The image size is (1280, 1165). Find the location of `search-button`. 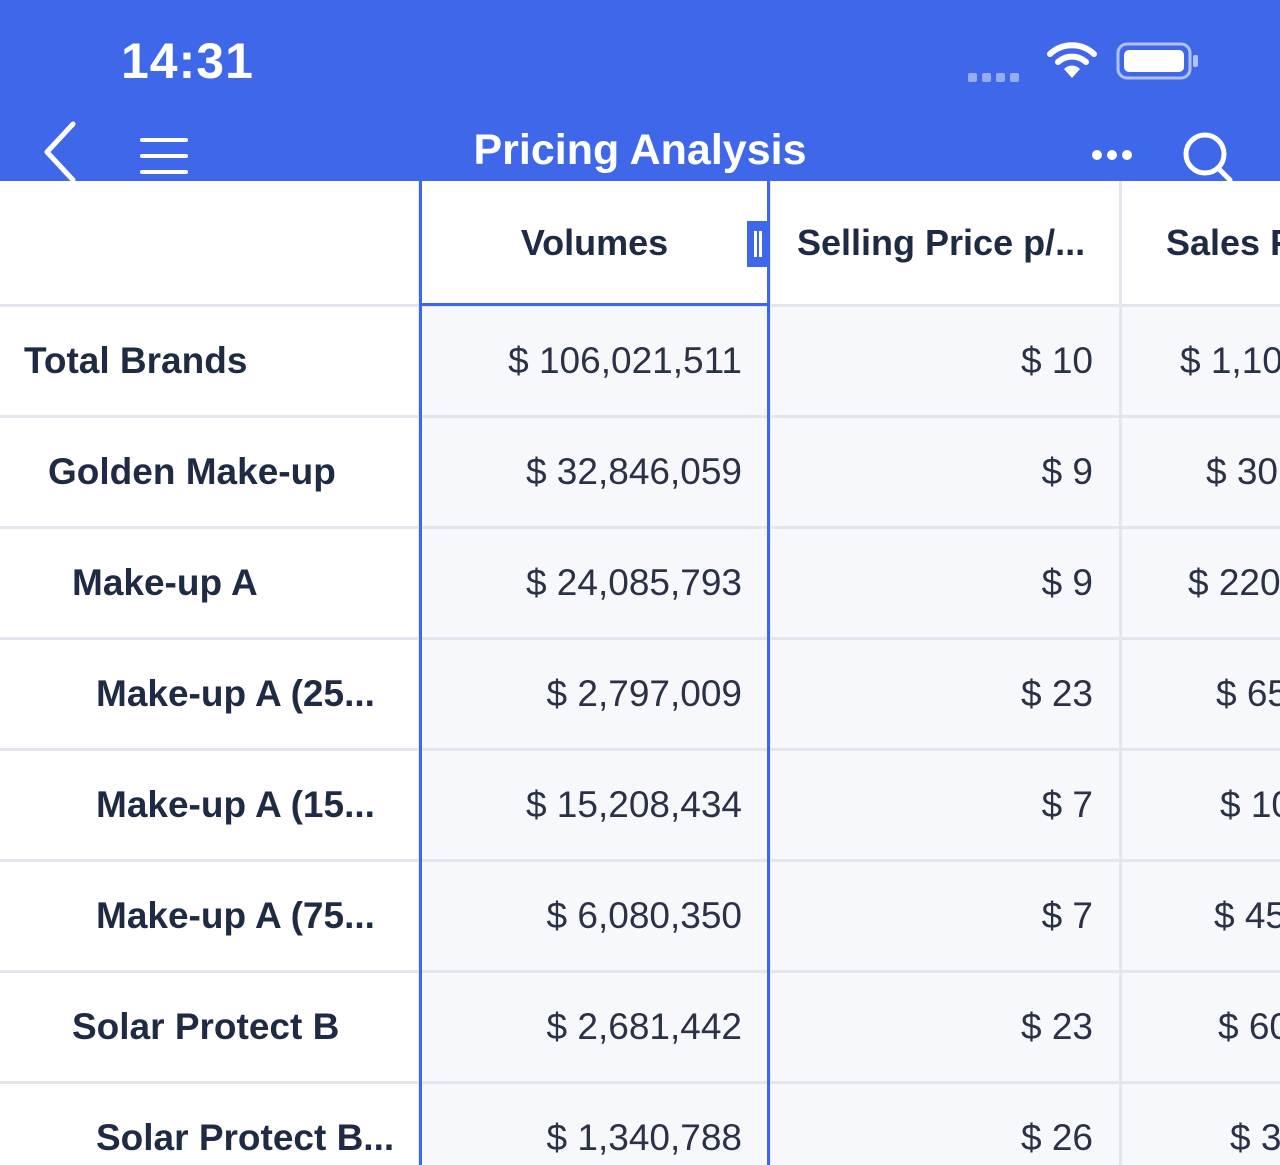

search-button is located at coordinates (1210, 155).